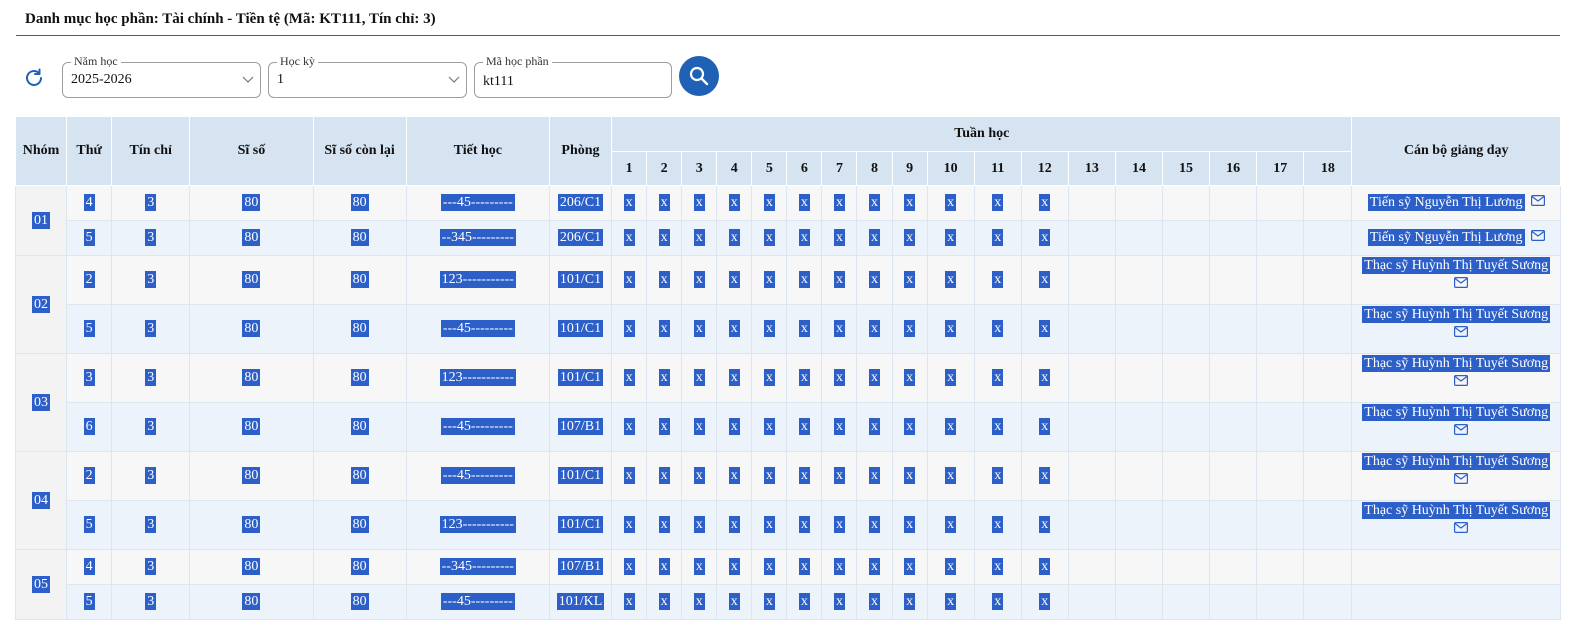 The height and width of the screenshot is (632, 1572). Describe the element at coordinates (359, 238) in the screenshot. I see `remaining-cell: 80` at that location.